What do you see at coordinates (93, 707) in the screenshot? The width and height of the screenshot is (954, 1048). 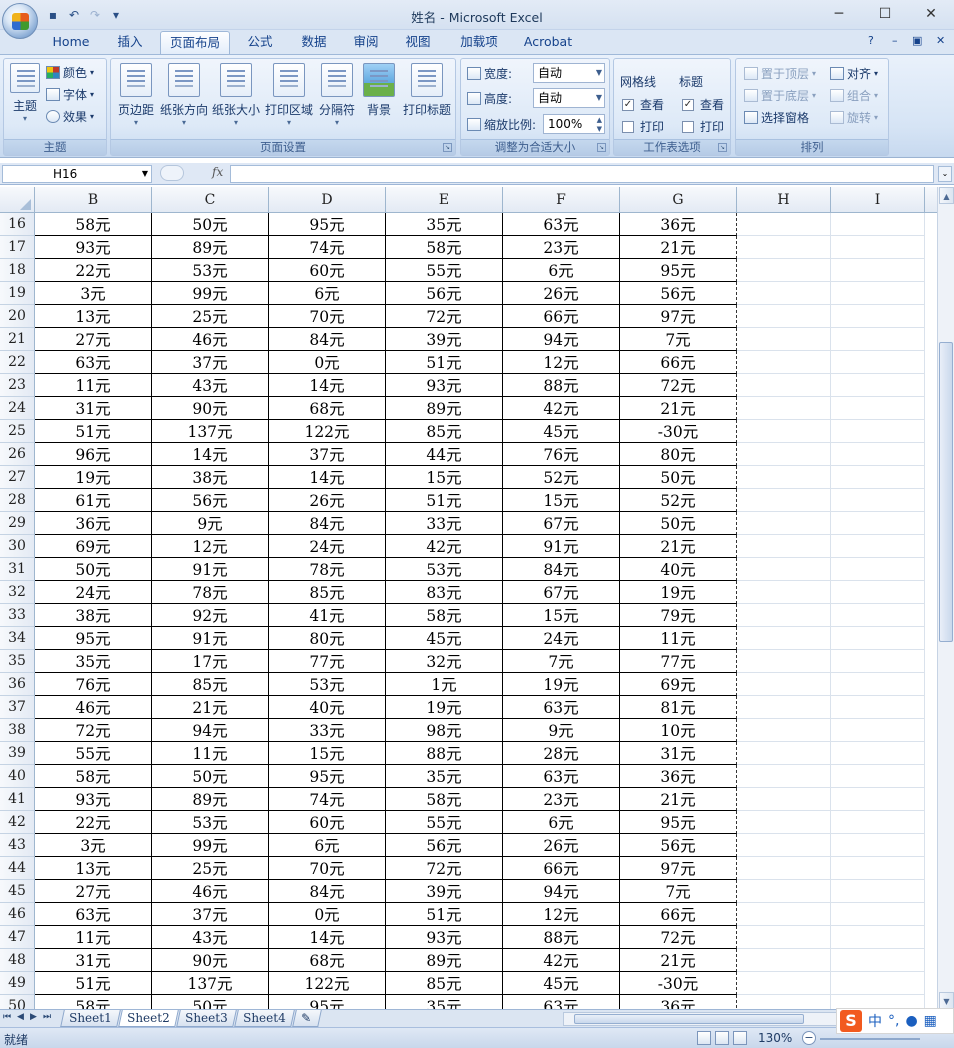 I see `cell: 46元` at bounding box center [93, 707].